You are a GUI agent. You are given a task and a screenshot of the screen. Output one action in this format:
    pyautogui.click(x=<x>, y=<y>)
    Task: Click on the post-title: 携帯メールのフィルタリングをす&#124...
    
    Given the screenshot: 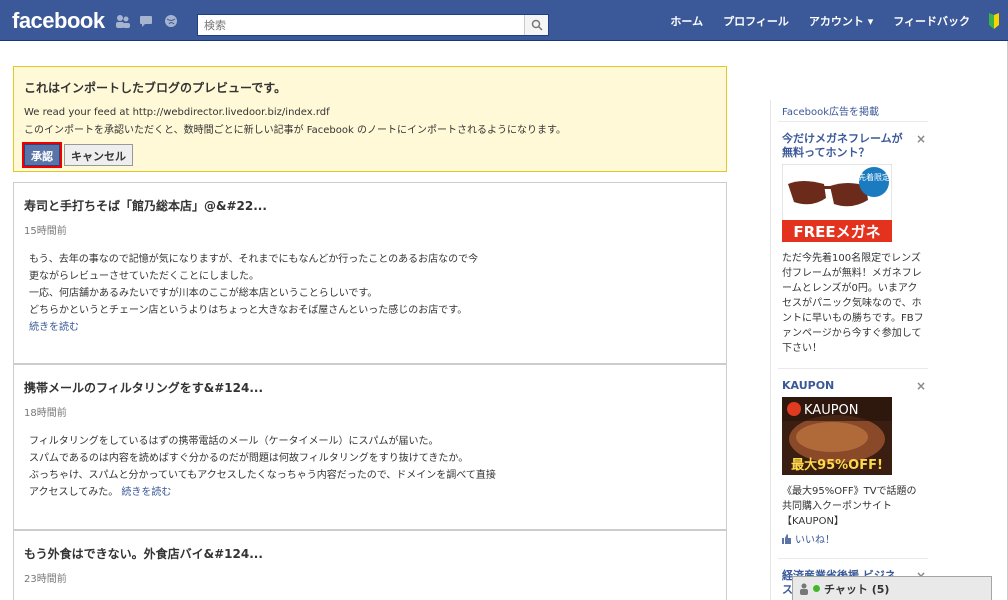 What is the action you would take?
    pyautogui.click(x=370, y=387)
    